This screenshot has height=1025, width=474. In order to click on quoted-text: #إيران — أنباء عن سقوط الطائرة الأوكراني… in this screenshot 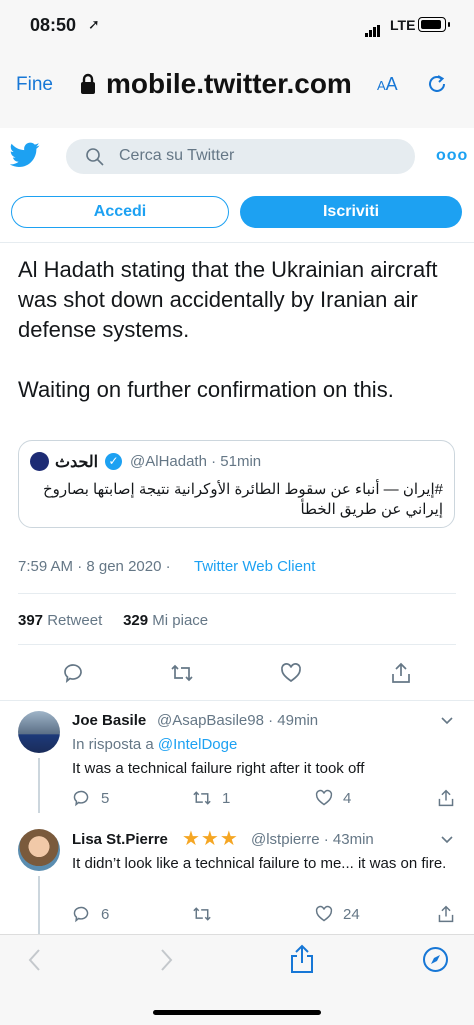, I will do `click(242, 499)`.